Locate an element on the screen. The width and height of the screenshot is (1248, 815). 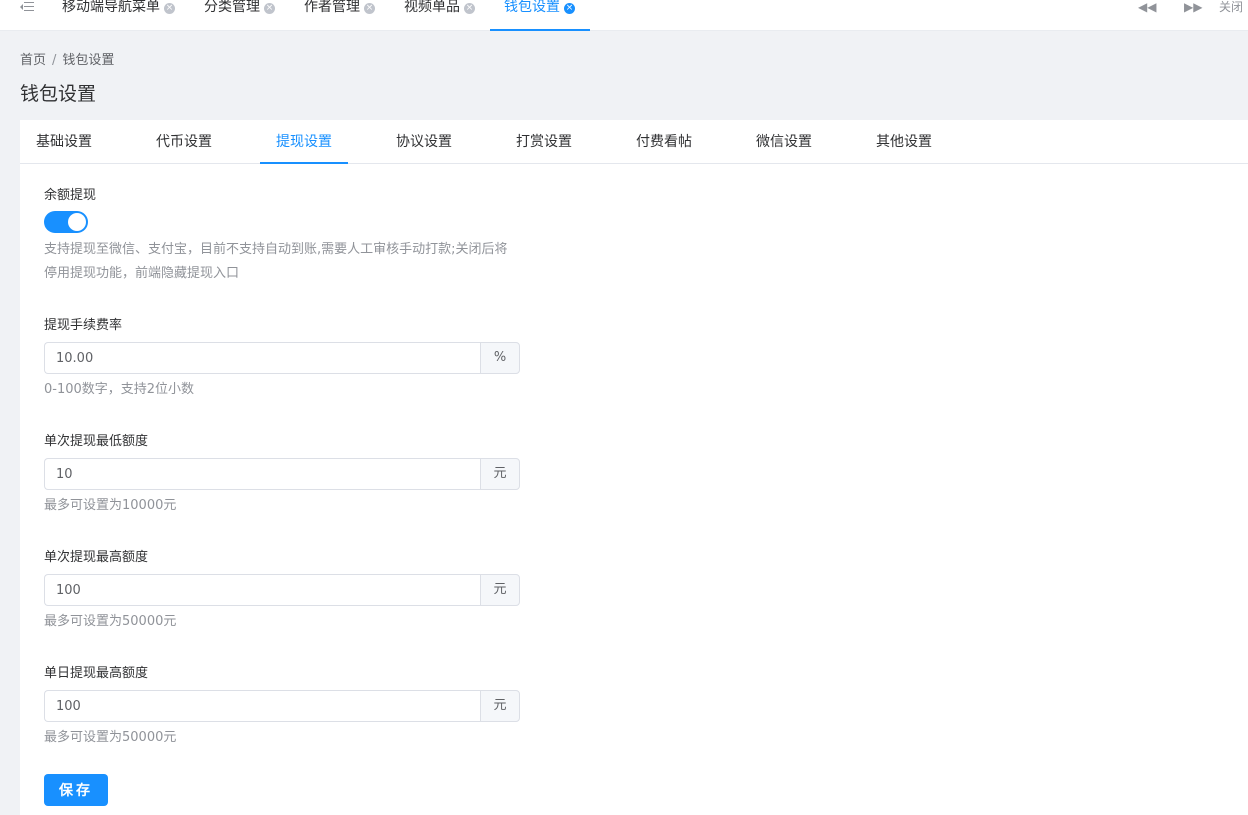
fee-rate-suffix: % is located at coordinates (500, 358).